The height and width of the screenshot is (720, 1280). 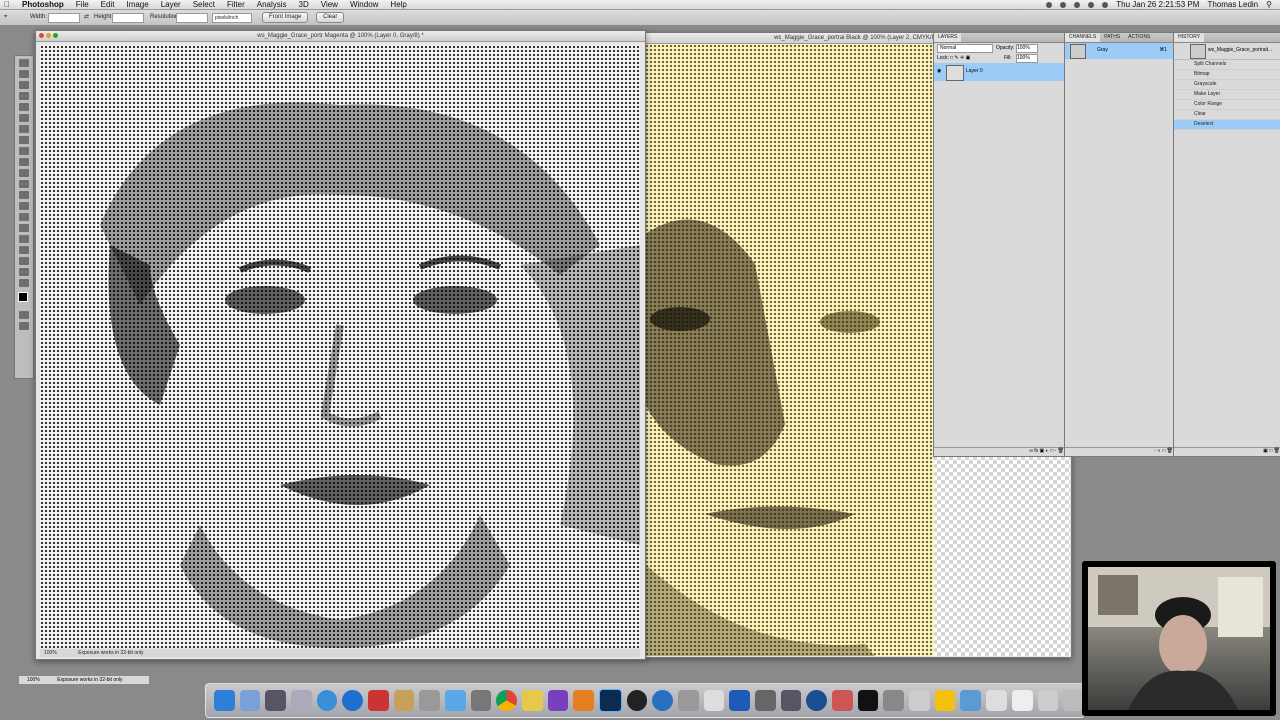 What do you see at coordinates (82, 4) in the screenshot?
I see `menu-file: File` at bounding box center [82, 4].